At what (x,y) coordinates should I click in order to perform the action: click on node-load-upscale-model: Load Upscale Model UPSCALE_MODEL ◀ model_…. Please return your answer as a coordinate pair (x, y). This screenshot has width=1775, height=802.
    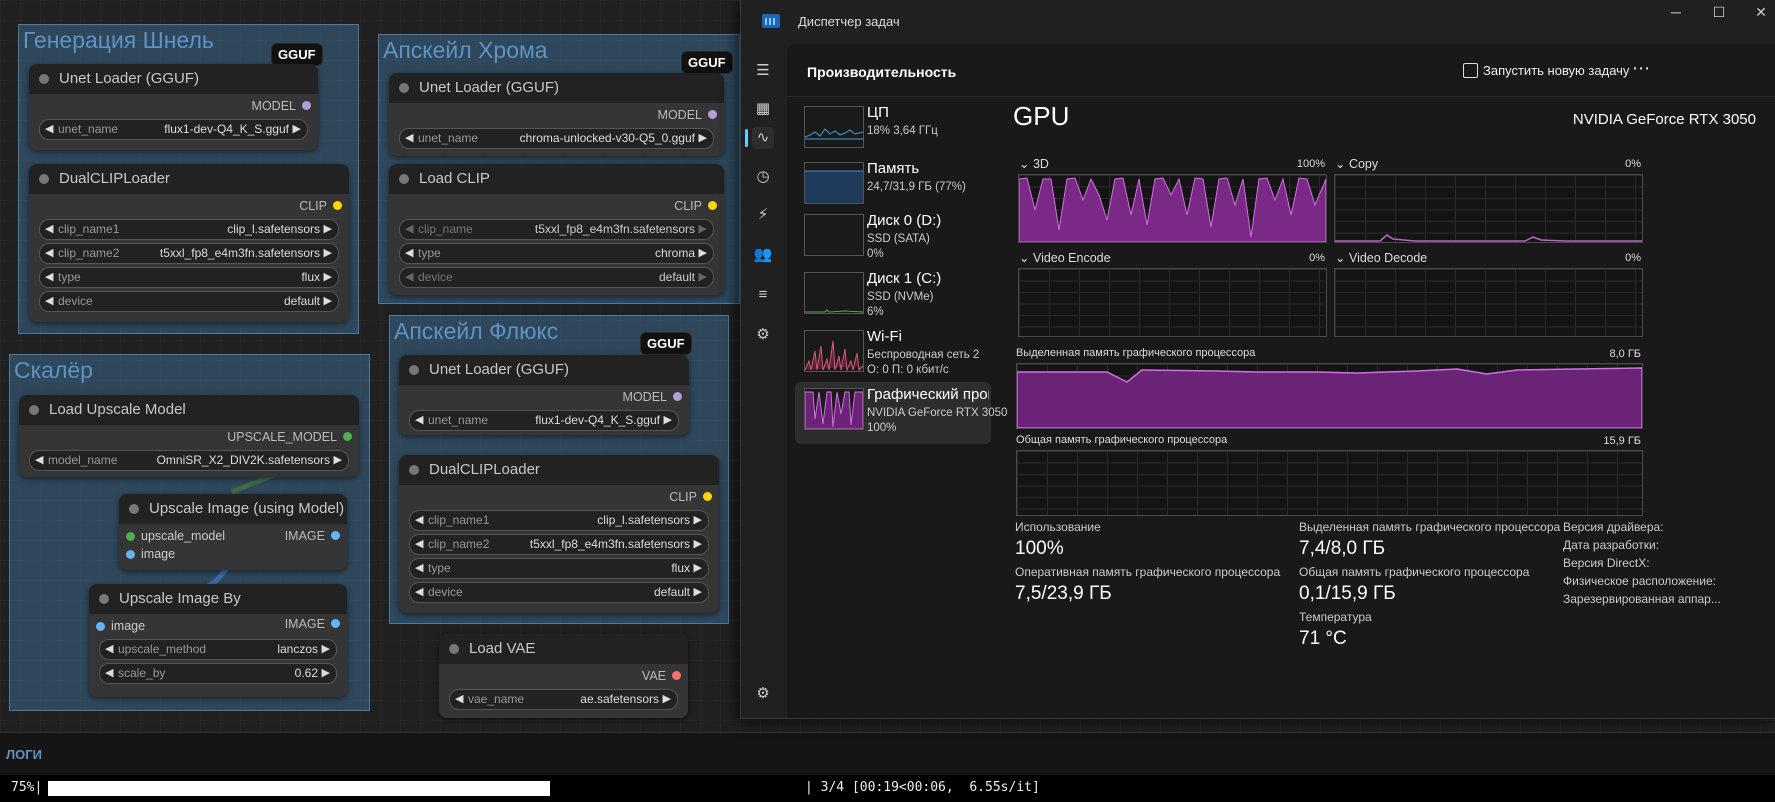
    Looking at the image, I should click on (189, 436).